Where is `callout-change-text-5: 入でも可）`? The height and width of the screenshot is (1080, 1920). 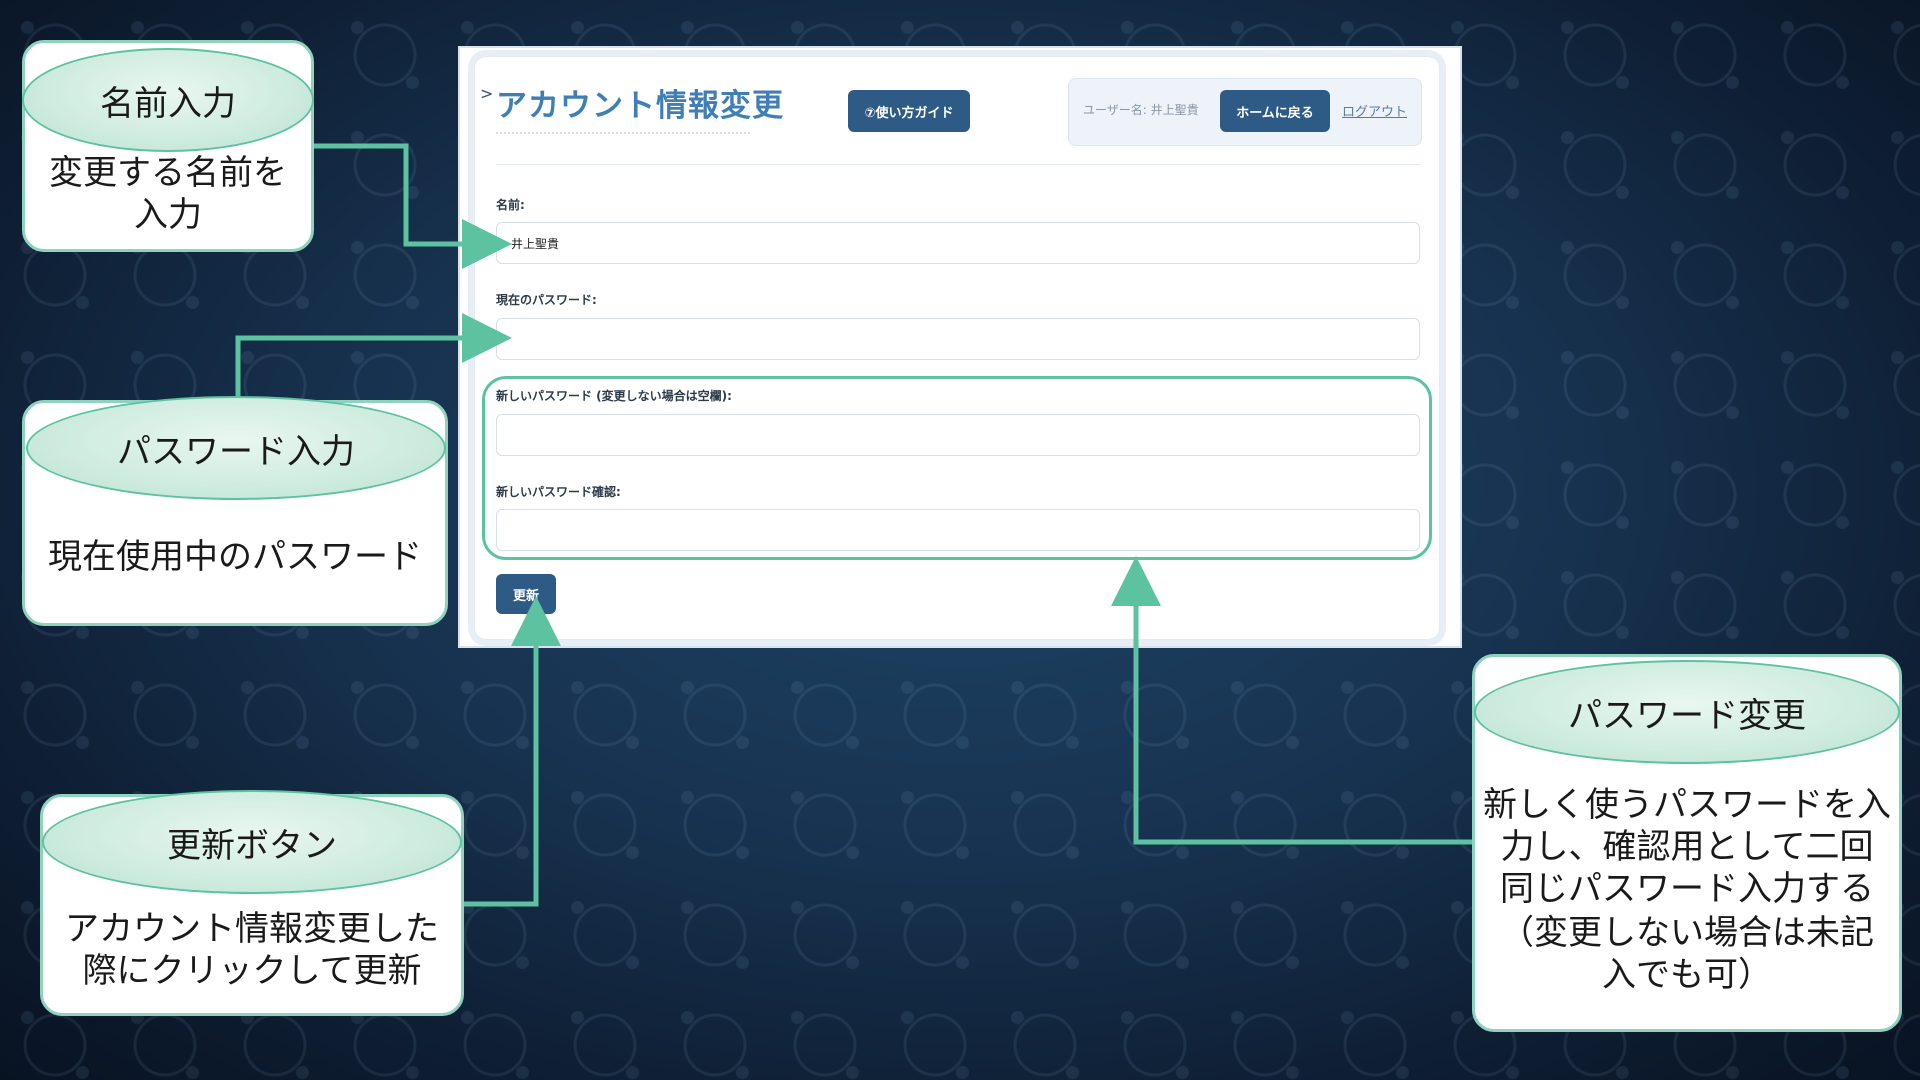
callout-change-text-5: 入でも可） is located at coordinates (1687, 975).